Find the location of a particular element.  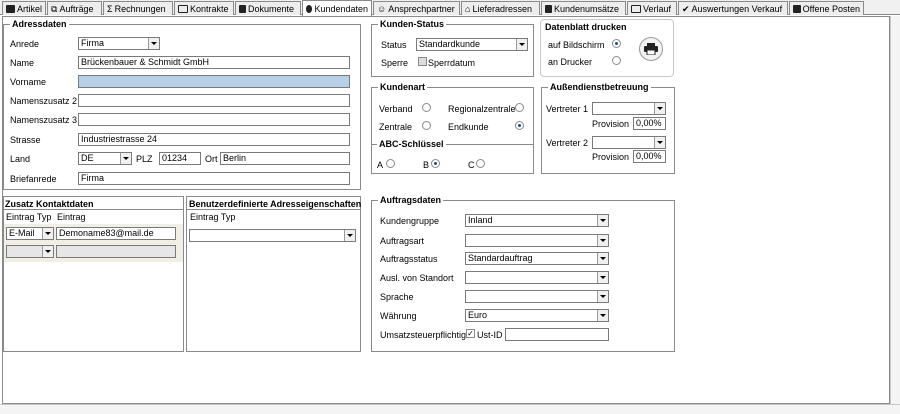

bildschirm-radio is located at coordinates (616, 43).